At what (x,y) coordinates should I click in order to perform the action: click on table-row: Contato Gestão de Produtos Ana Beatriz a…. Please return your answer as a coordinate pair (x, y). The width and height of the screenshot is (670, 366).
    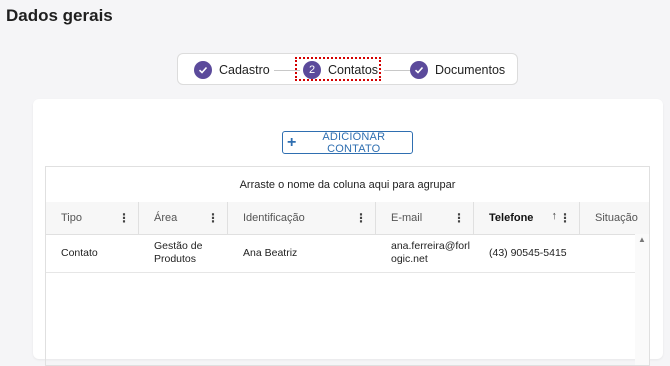
    Looking at the image, I should click on (341, 253).